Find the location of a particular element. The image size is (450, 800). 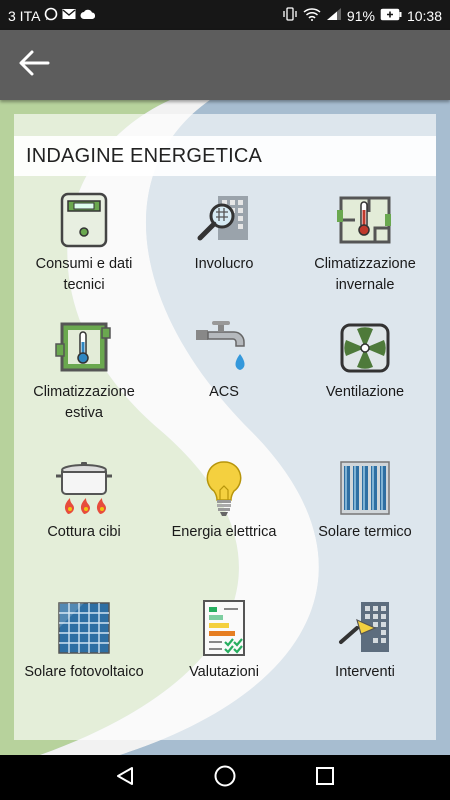

arrow-left-icon is located at coordinates (34, 65).